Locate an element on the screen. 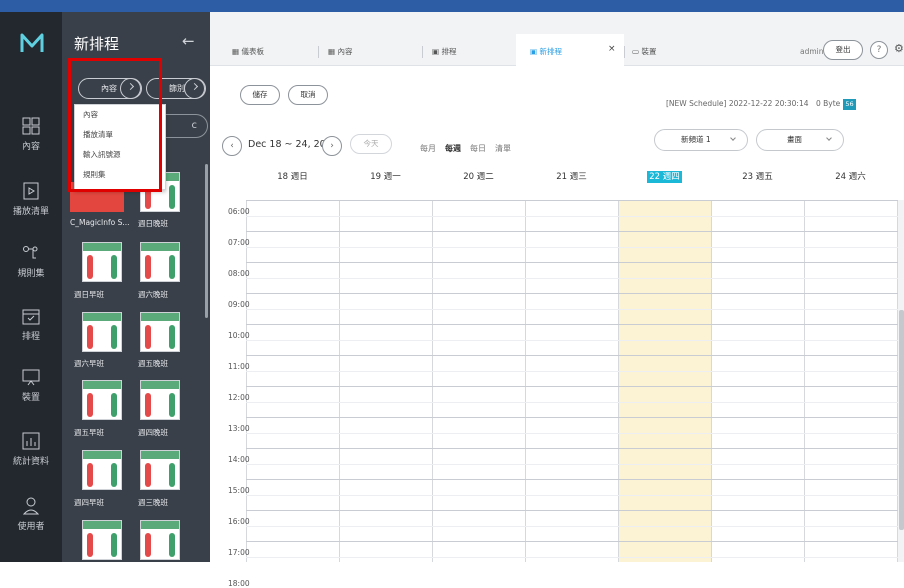  rail-label: 裝置 is located at coordinates (30, 398).